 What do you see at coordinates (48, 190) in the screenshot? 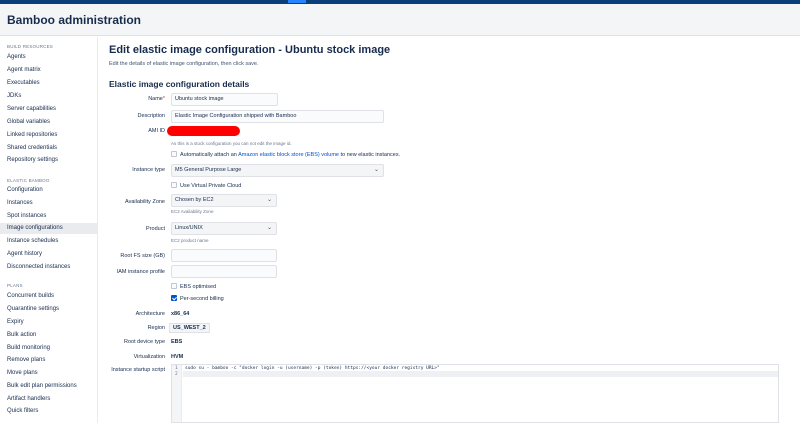
I see `sidebar-item-configuration: Configuration` at bounding box center [48, 190].